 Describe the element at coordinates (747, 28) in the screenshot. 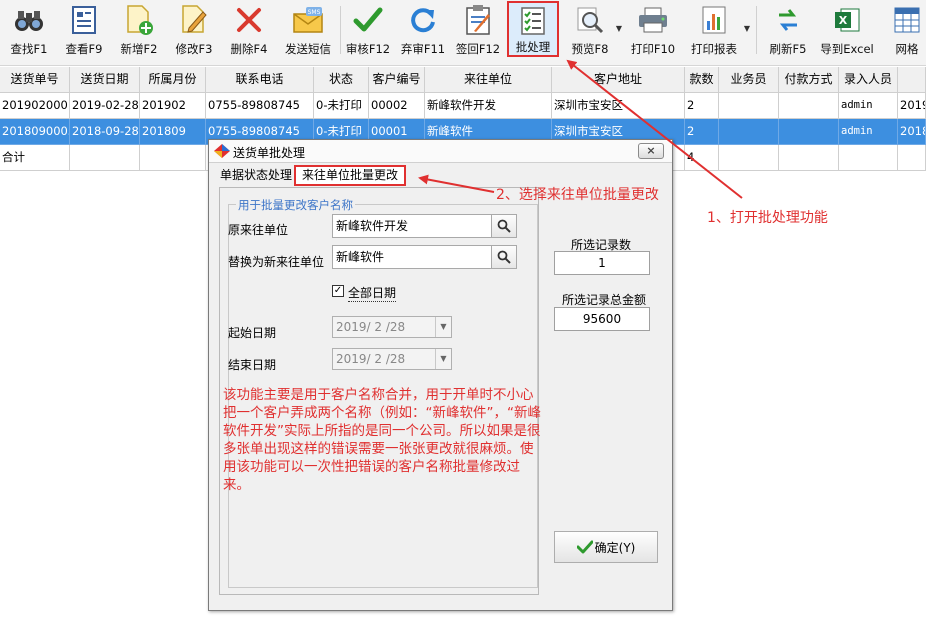

I see `report-dropdown-caret-icon: ▼` at that location.